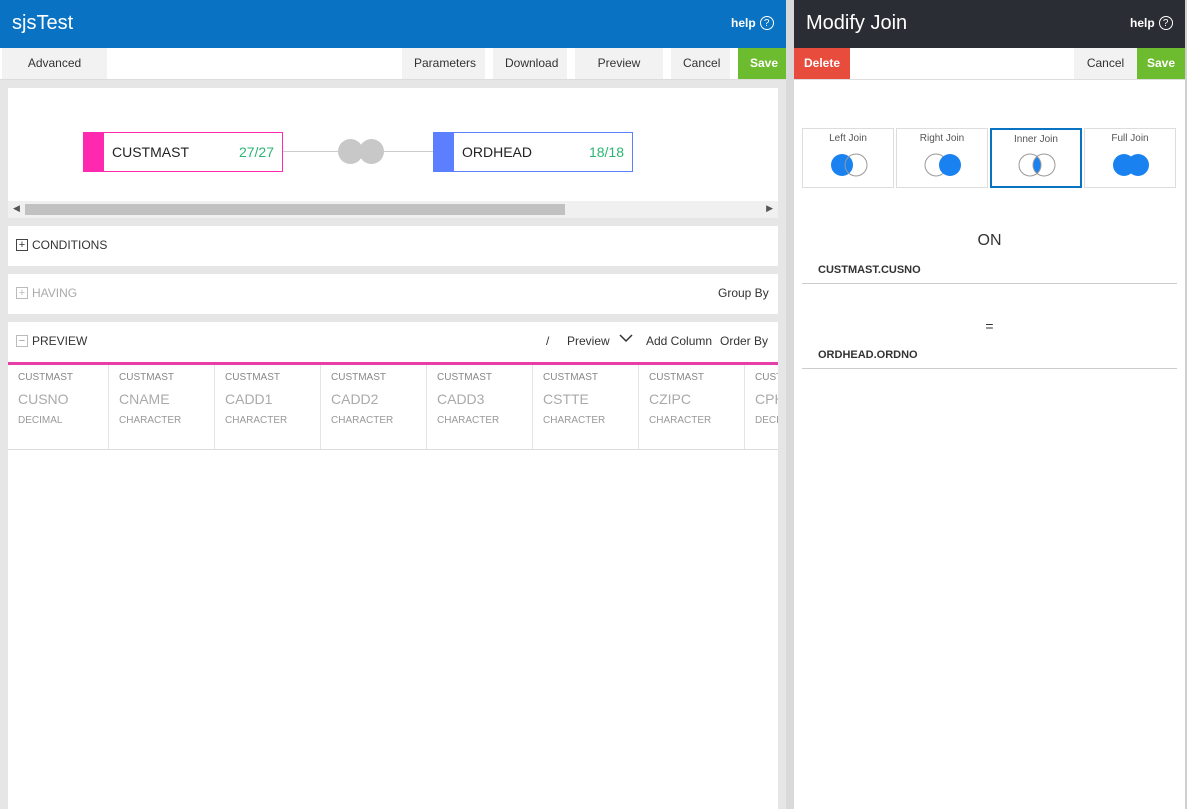  I want to click on preview-dropdown: Preview, so click(588, 341).